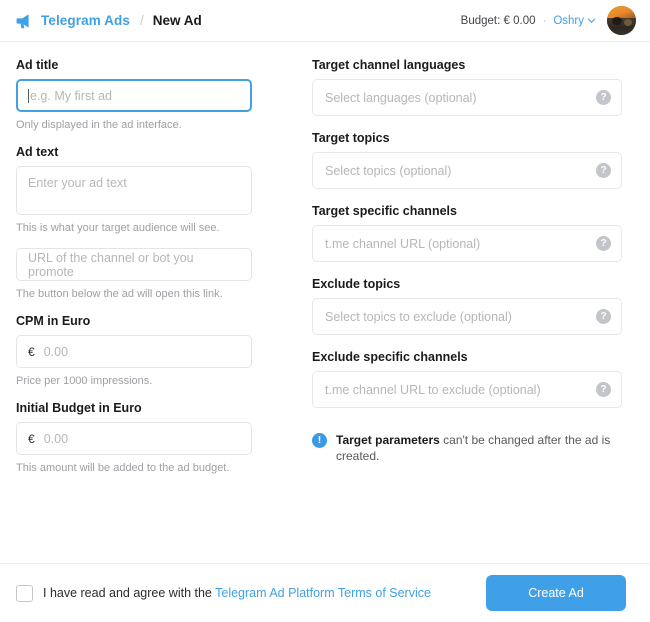 This screenshot has height=622, width=650. Describe the element at coordinates (56, 438) in the screenshot. I see `initial-budget-placeholder: 0.00` at that location.